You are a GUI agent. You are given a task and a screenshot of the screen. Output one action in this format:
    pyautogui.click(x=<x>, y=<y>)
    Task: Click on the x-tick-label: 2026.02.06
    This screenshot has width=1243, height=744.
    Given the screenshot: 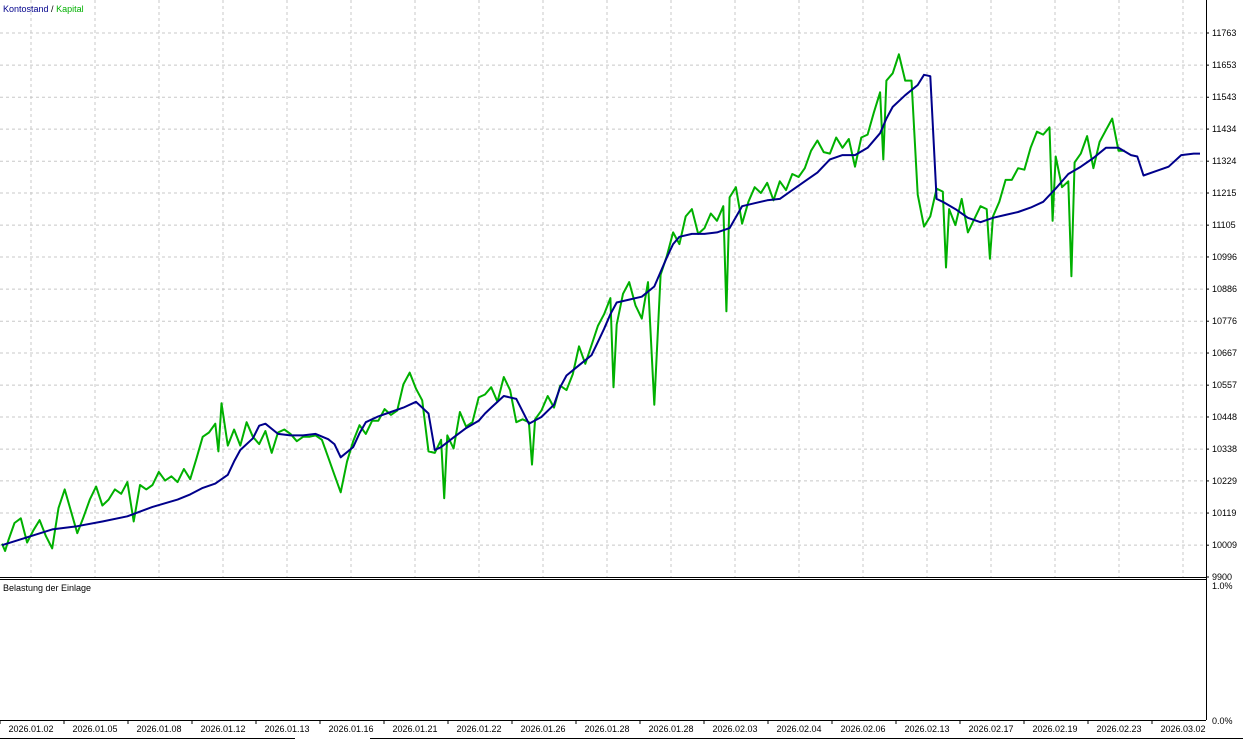 What is the action you would take?
    pyautogui.click(x=862, y=729)
    